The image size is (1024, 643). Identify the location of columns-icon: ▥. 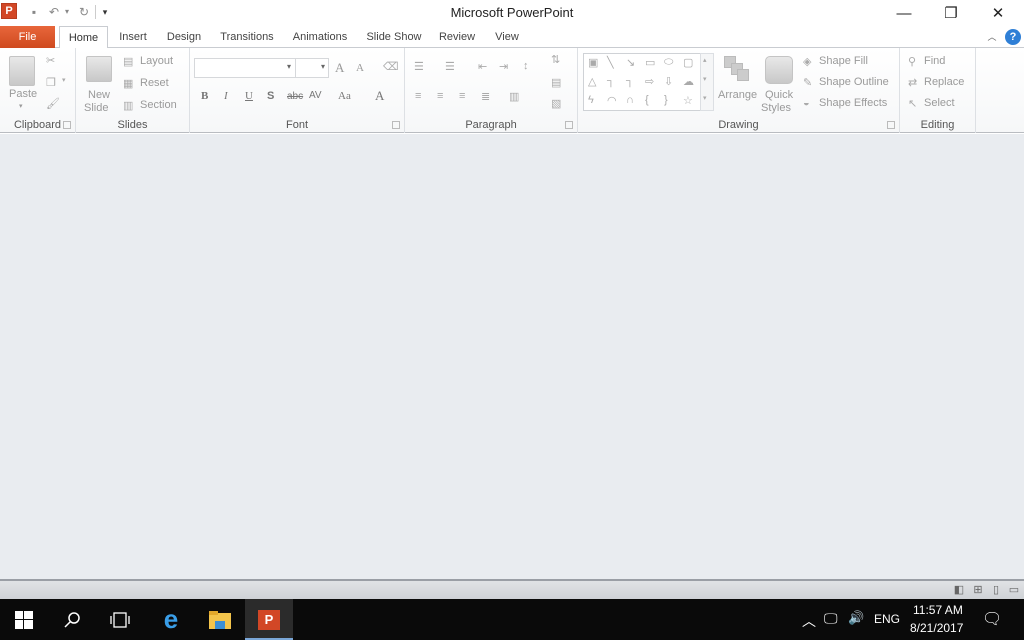
(514, 96).